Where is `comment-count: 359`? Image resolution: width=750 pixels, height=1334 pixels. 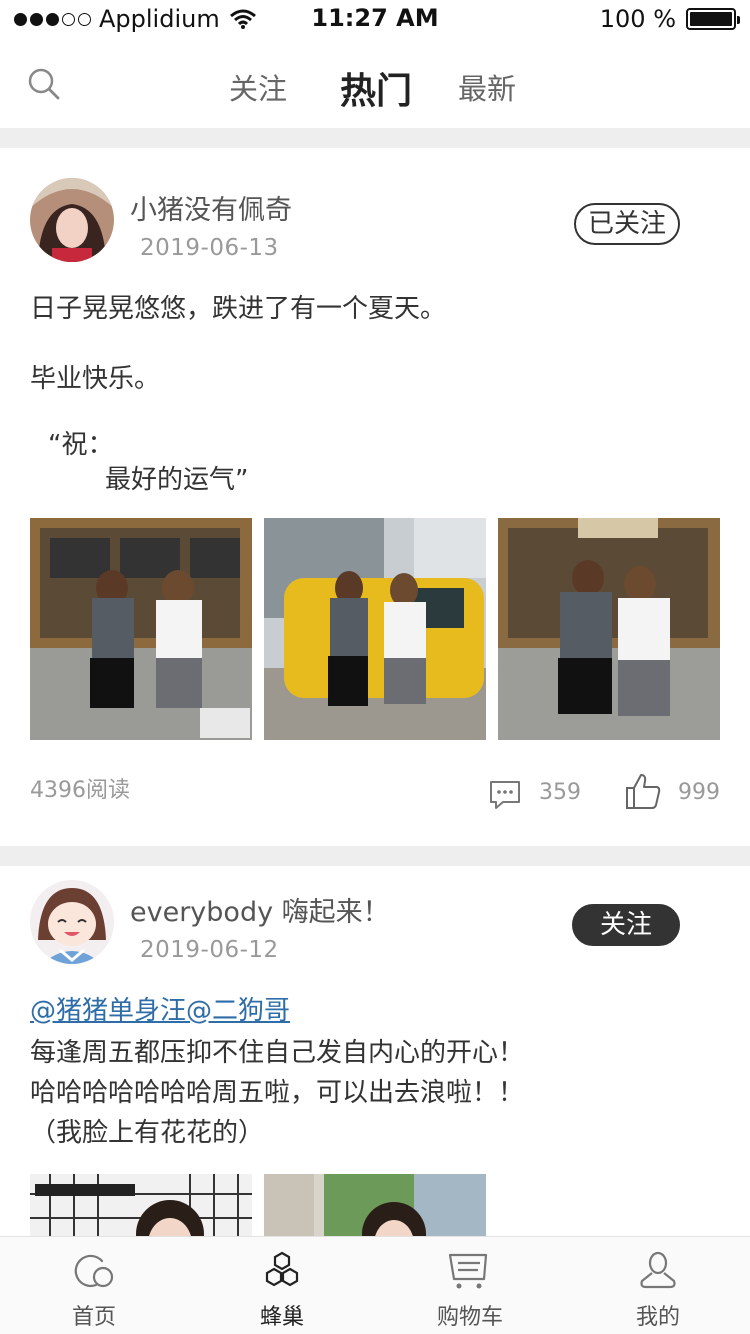 comment-count: 359 is located at coordinates (560, 792).